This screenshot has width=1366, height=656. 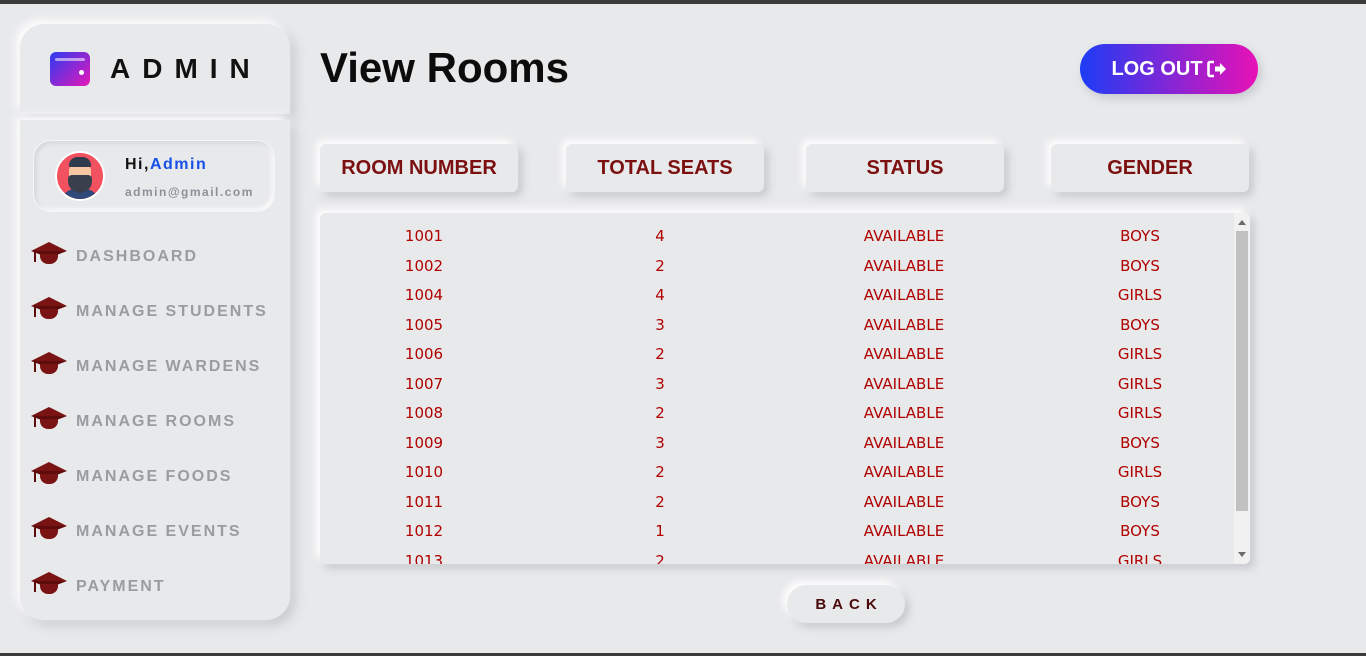 I want to click on table-cell: 1005, so click(x=424, y=324).